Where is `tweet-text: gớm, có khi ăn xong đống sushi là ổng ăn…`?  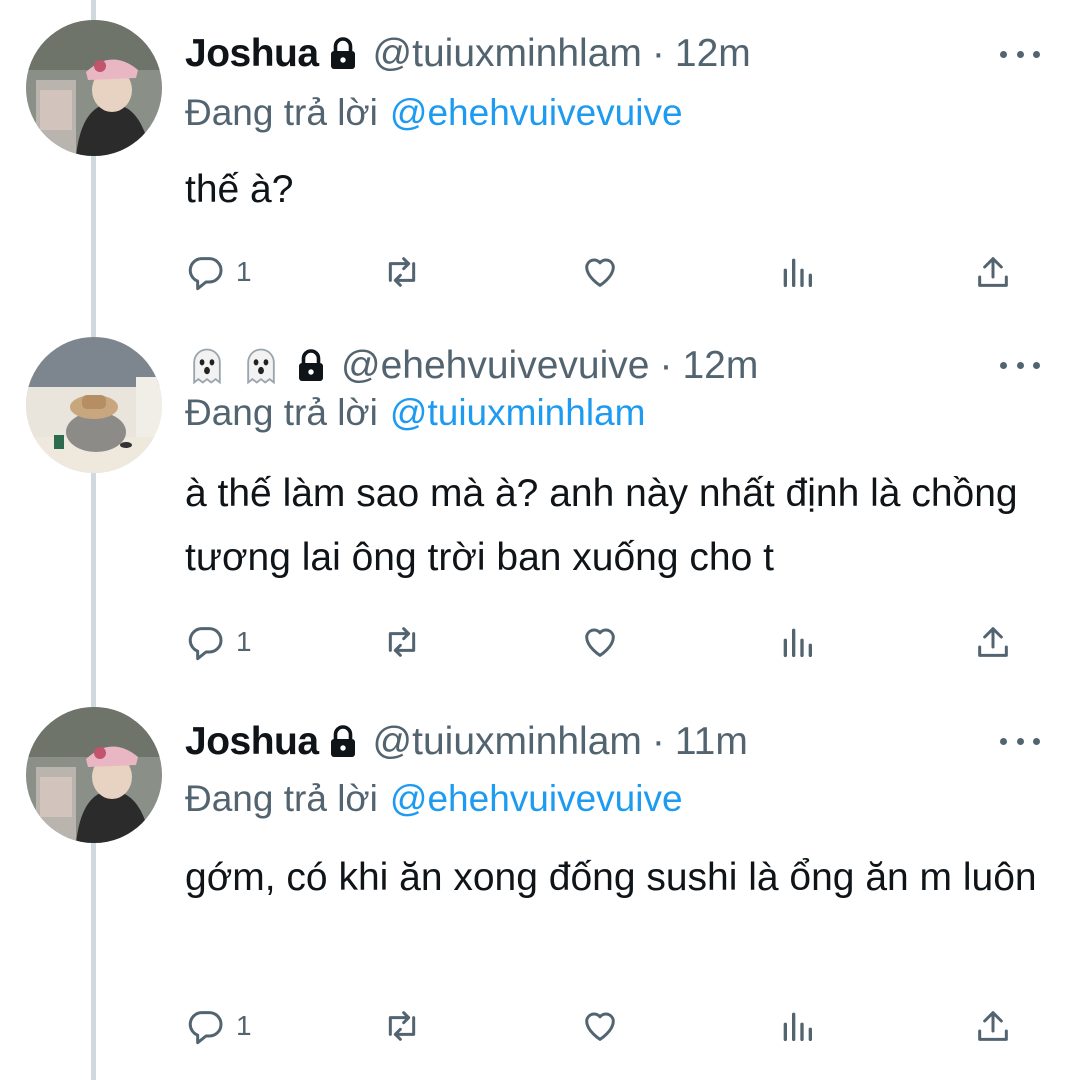
tweet-text: gớm, có khi ăn xong đống sushi là ổng ăn… is located at coordinates (611, 877).